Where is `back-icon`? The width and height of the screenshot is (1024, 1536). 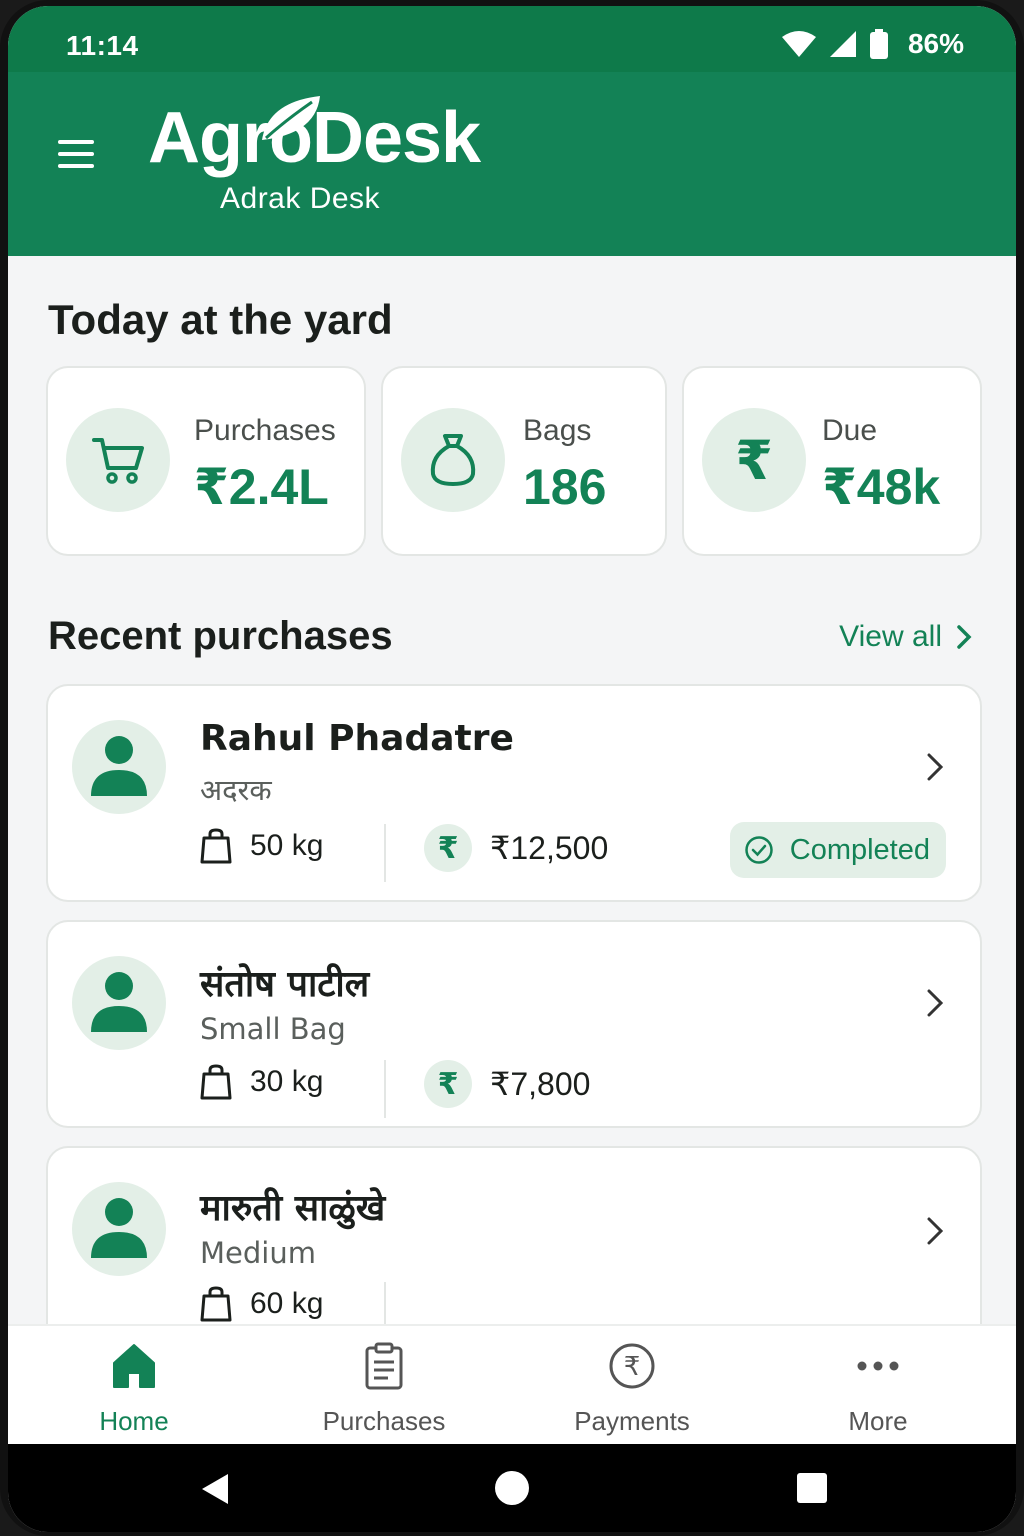
back-icon is located at coordinates (215, 1489).